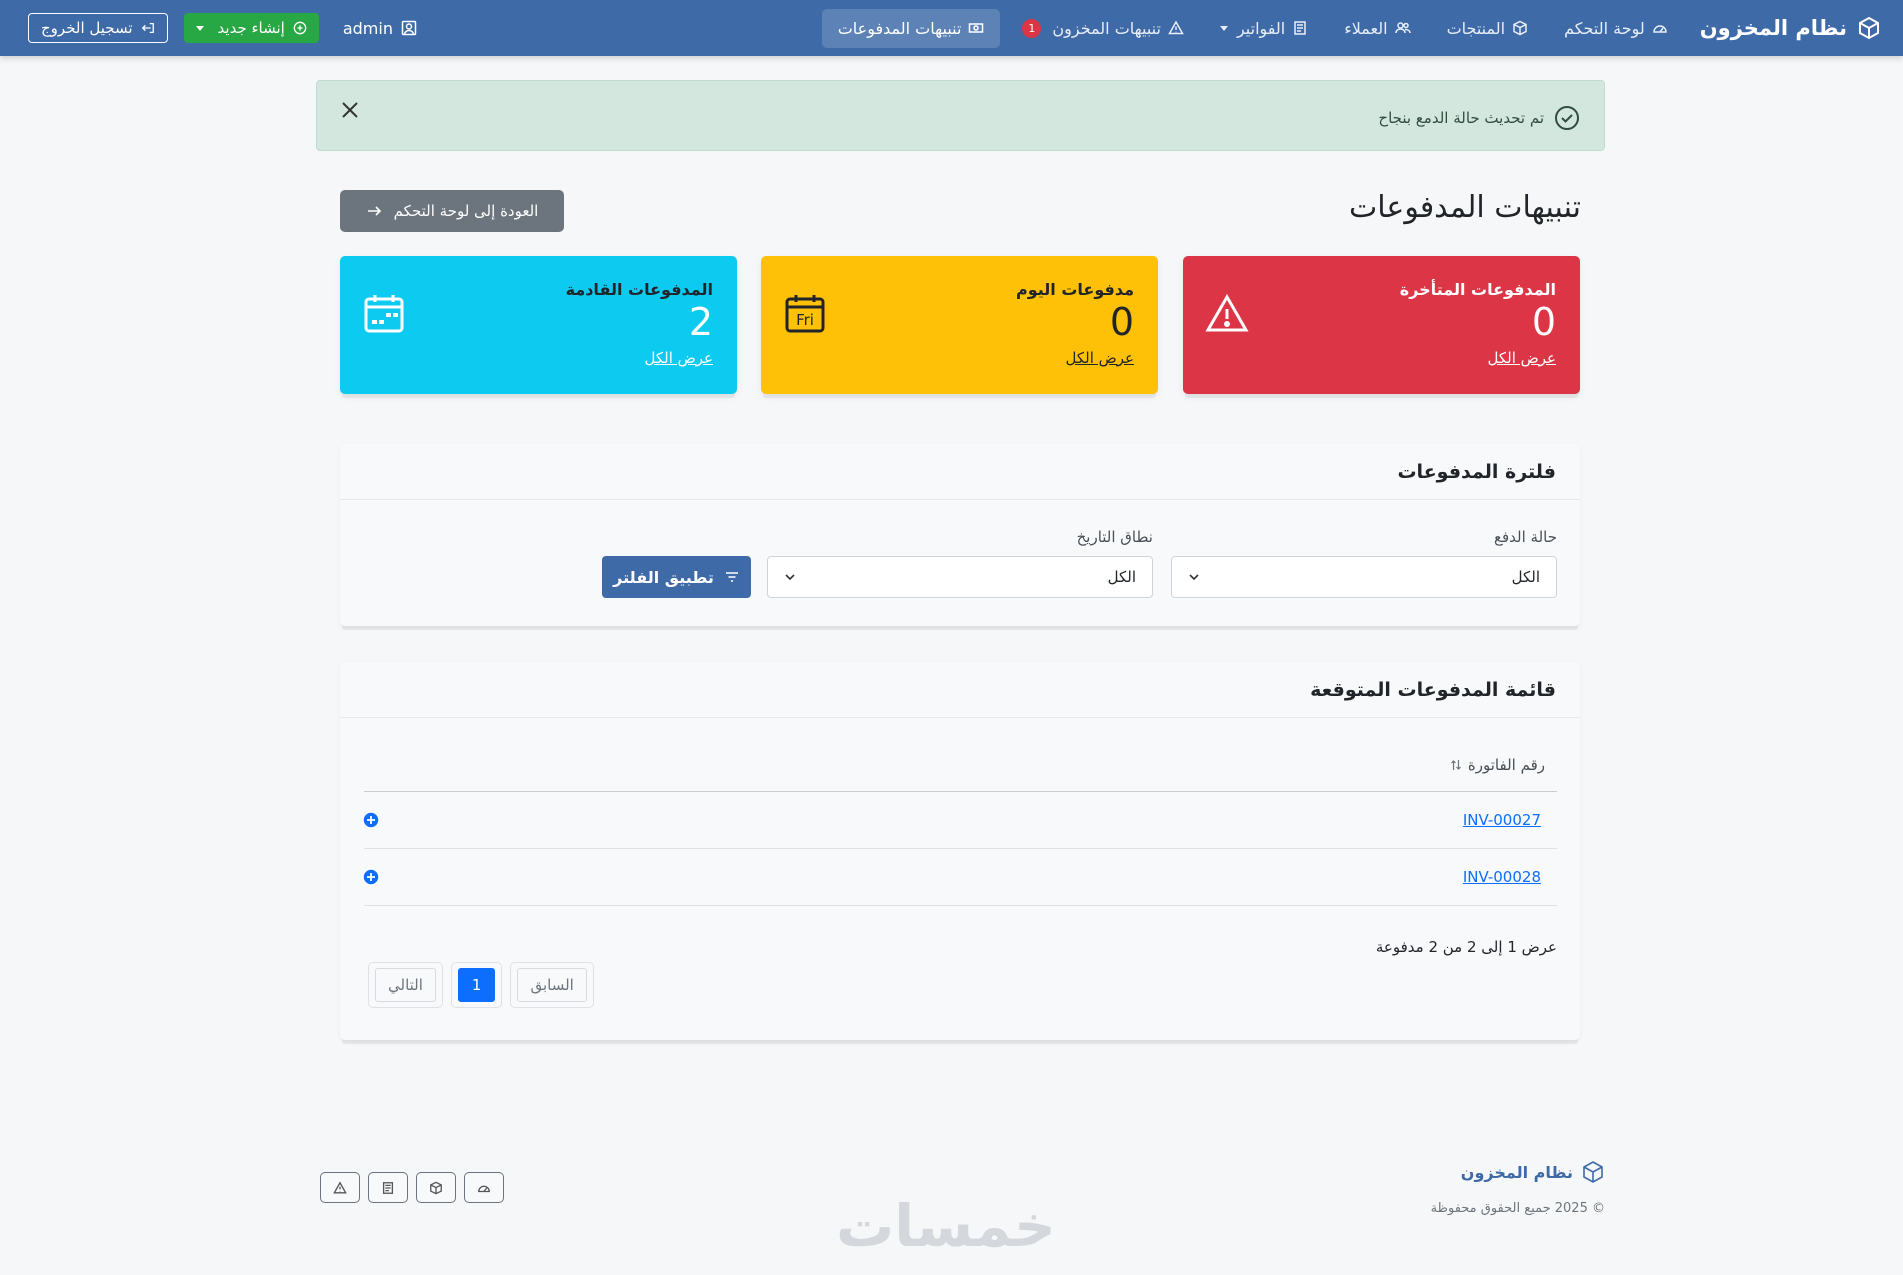 Image resolution: width=1903 pixels, height=1275 pixels. I want to click on apply-filter-button: تطبيق الفلتر, so click(676, 577).